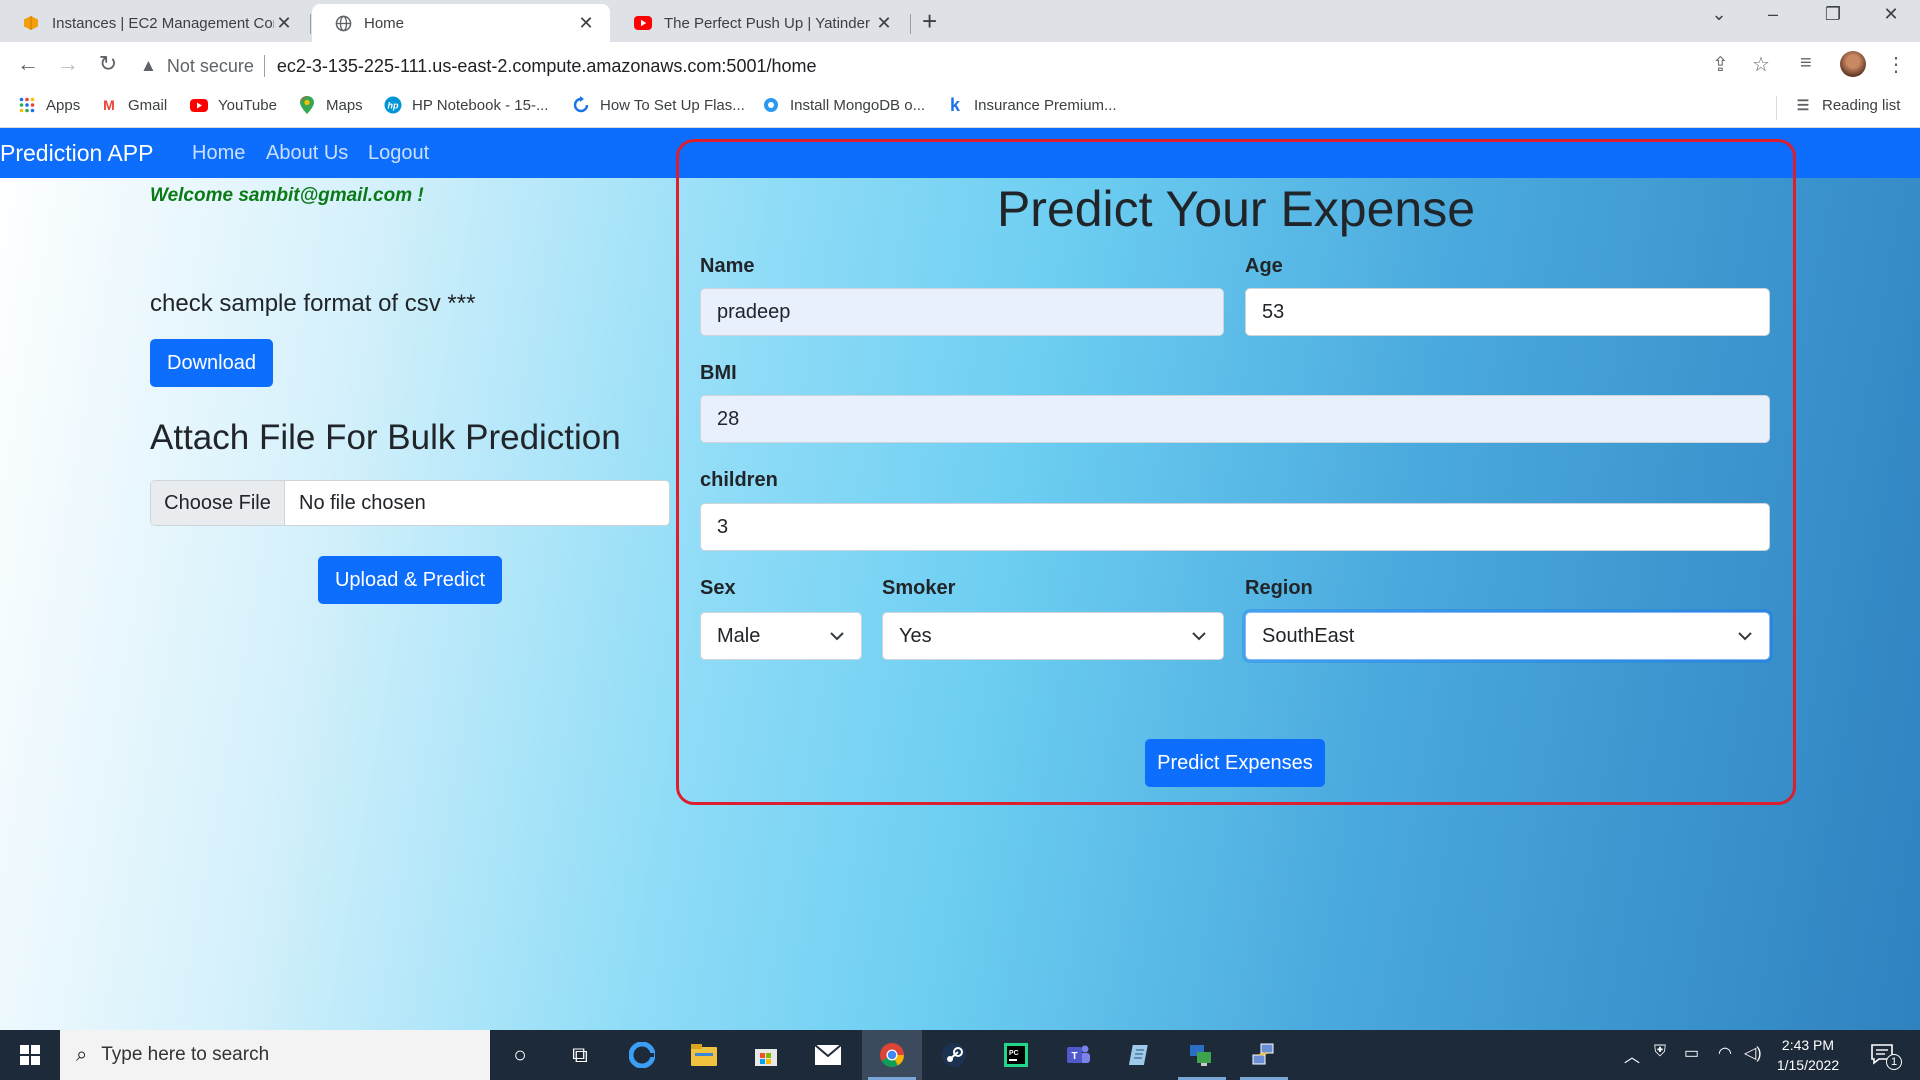 Image resolution: width=1920 pixels, height=1080 pixels. What do you see at coordinates (211, 363) in the screenshot?
I see `download-button: Download` at bounding box center [211, 363].